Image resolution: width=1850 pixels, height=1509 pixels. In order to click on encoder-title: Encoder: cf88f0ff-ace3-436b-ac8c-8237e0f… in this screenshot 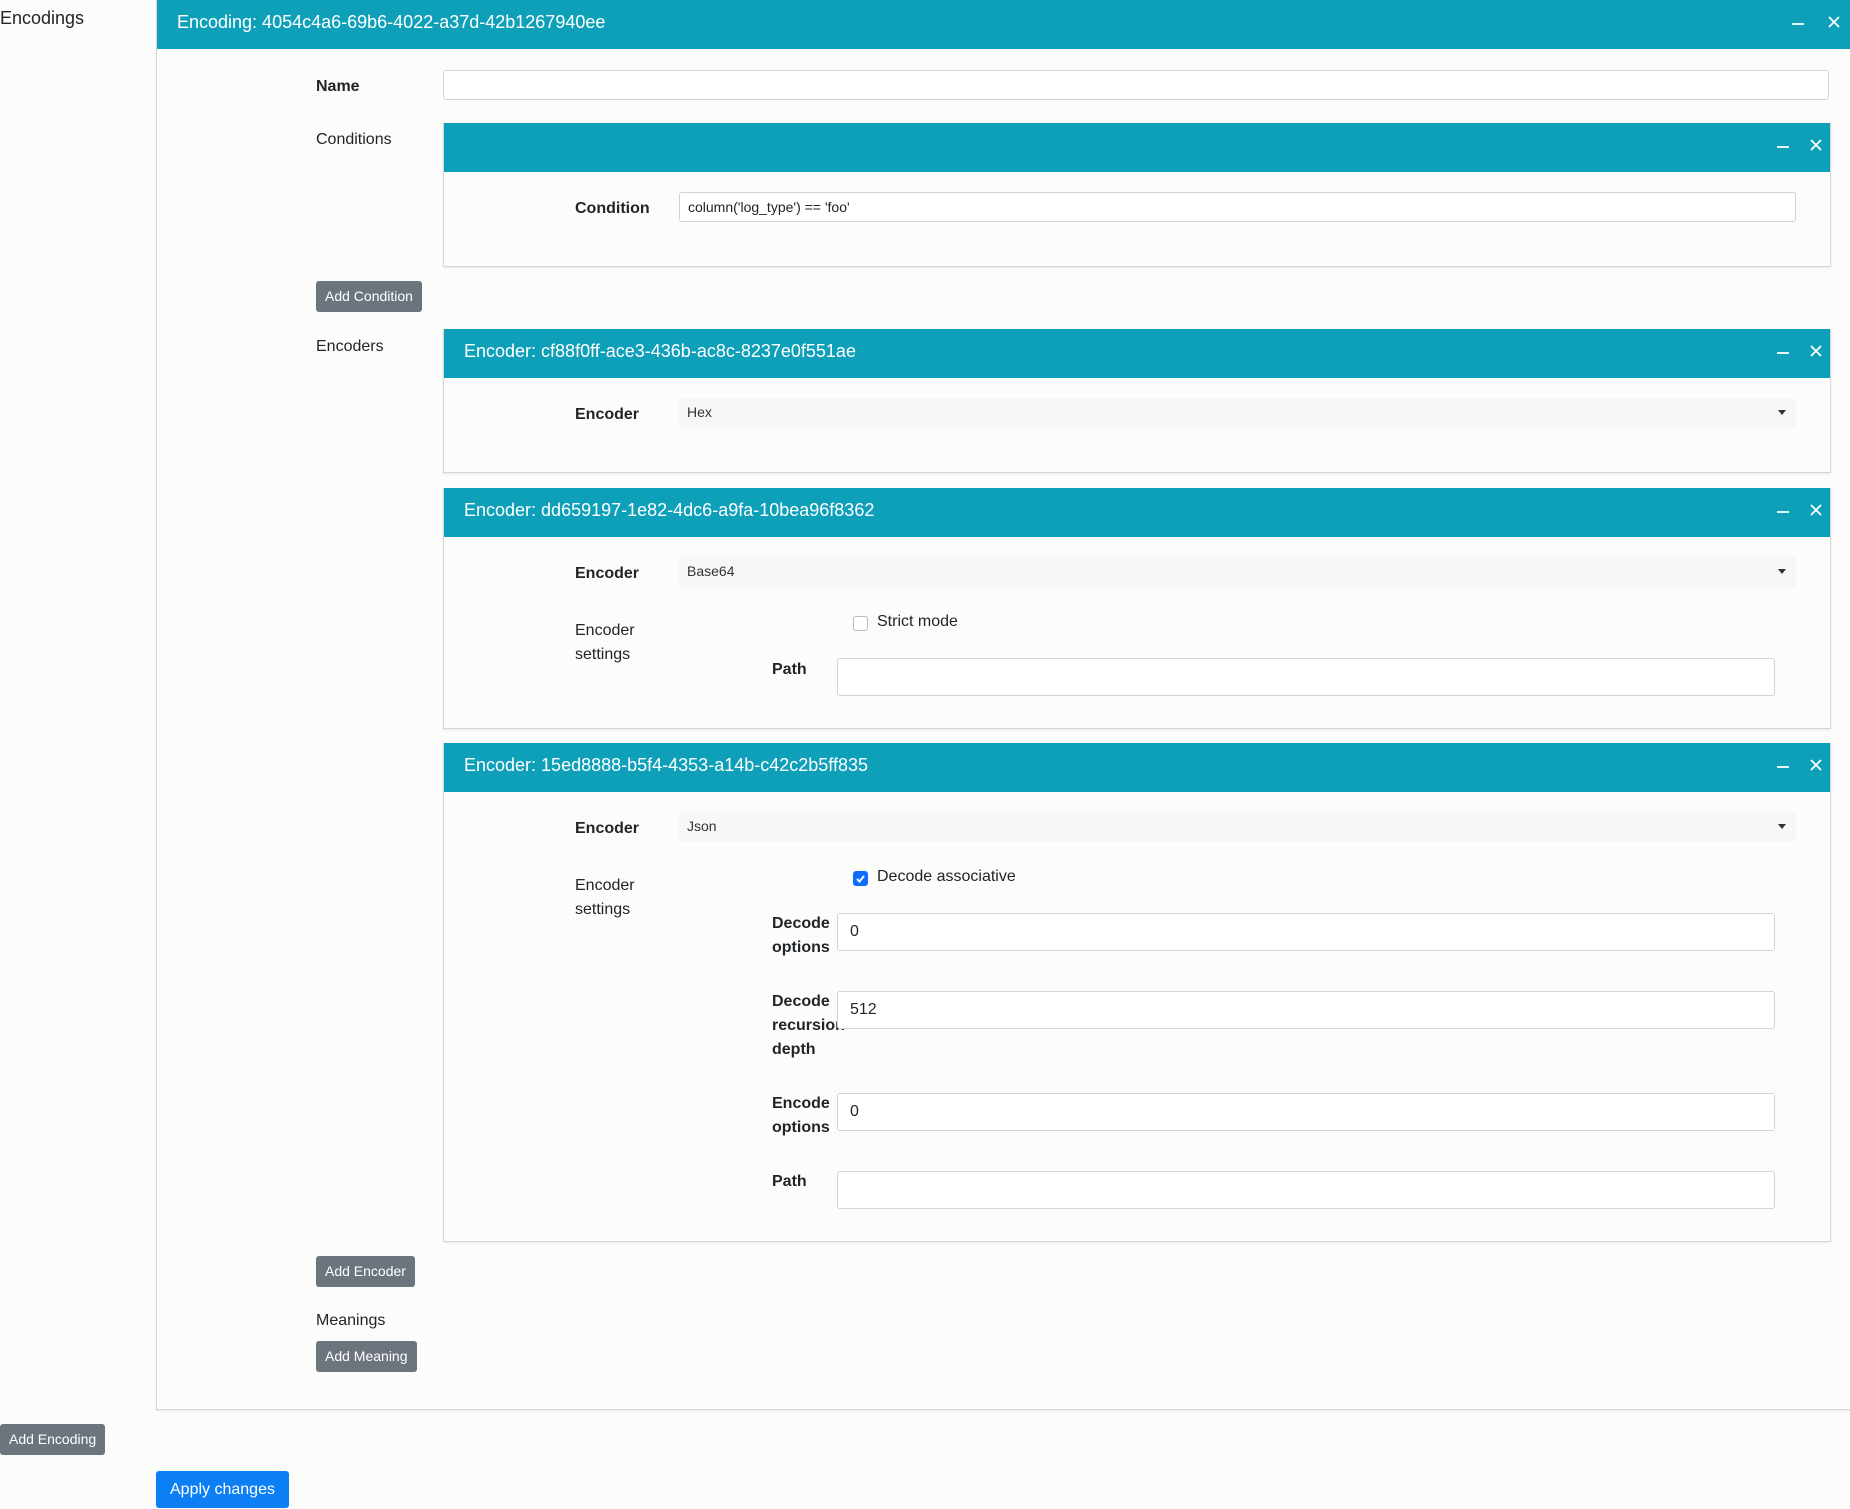, I will do `click(660, 351)`.